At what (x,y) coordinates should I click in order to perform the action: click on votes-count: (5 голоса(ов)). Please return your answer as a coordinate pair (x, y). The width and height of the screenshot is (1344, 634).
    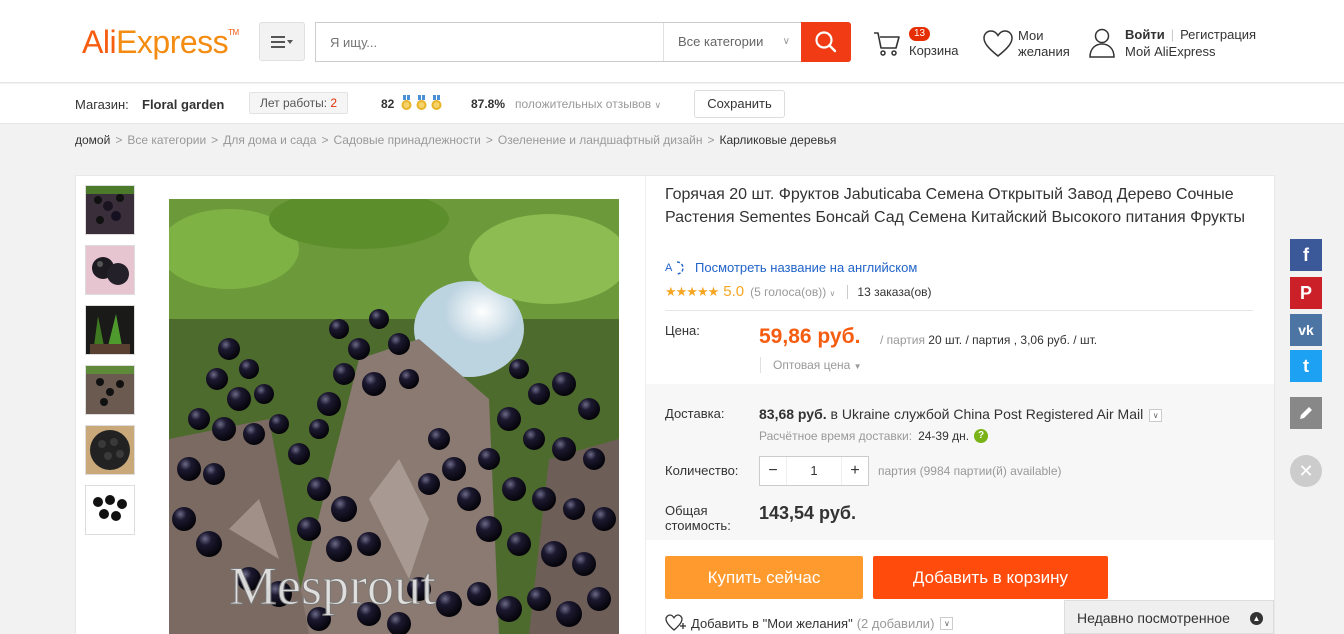
    Looking at the image, I should click on (788, 291).